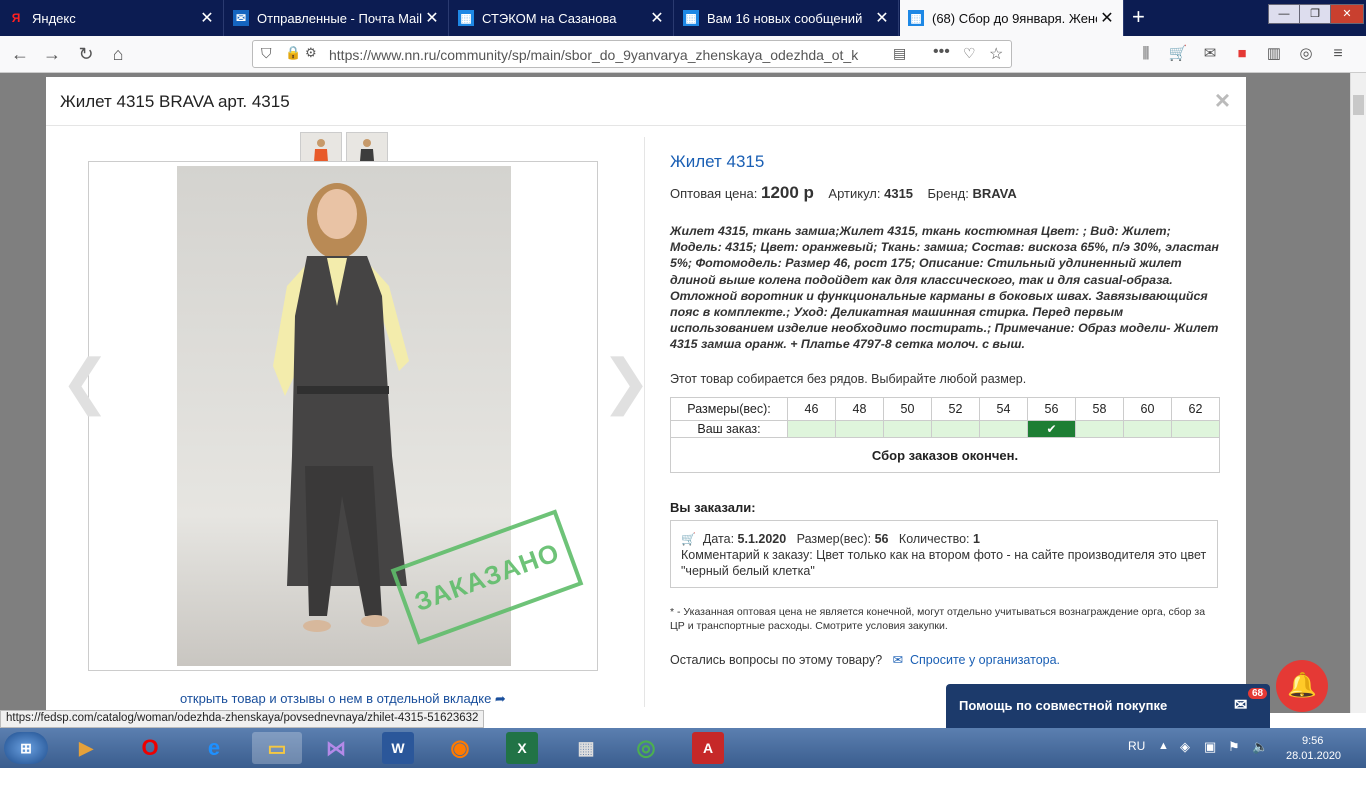 This screenshot has height=790, width=1366. Describe the element at coordinates (311, 53) in the screenshot. I see `permissions-icon: ⚙` at that location.